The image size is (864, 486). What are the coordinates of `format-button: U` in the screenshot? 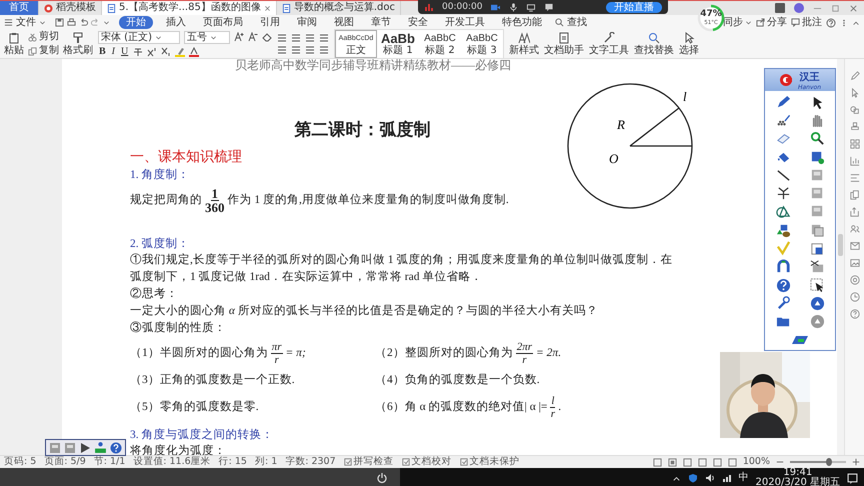 It's located at (125, 52).